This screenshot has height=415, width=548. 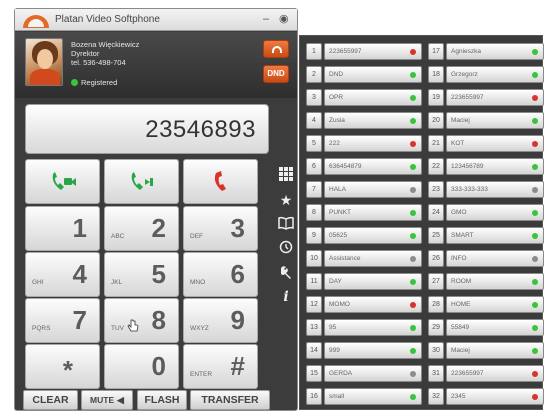 I want to click on speed-dial-entry: 16 small, so click(x=364, y=396).